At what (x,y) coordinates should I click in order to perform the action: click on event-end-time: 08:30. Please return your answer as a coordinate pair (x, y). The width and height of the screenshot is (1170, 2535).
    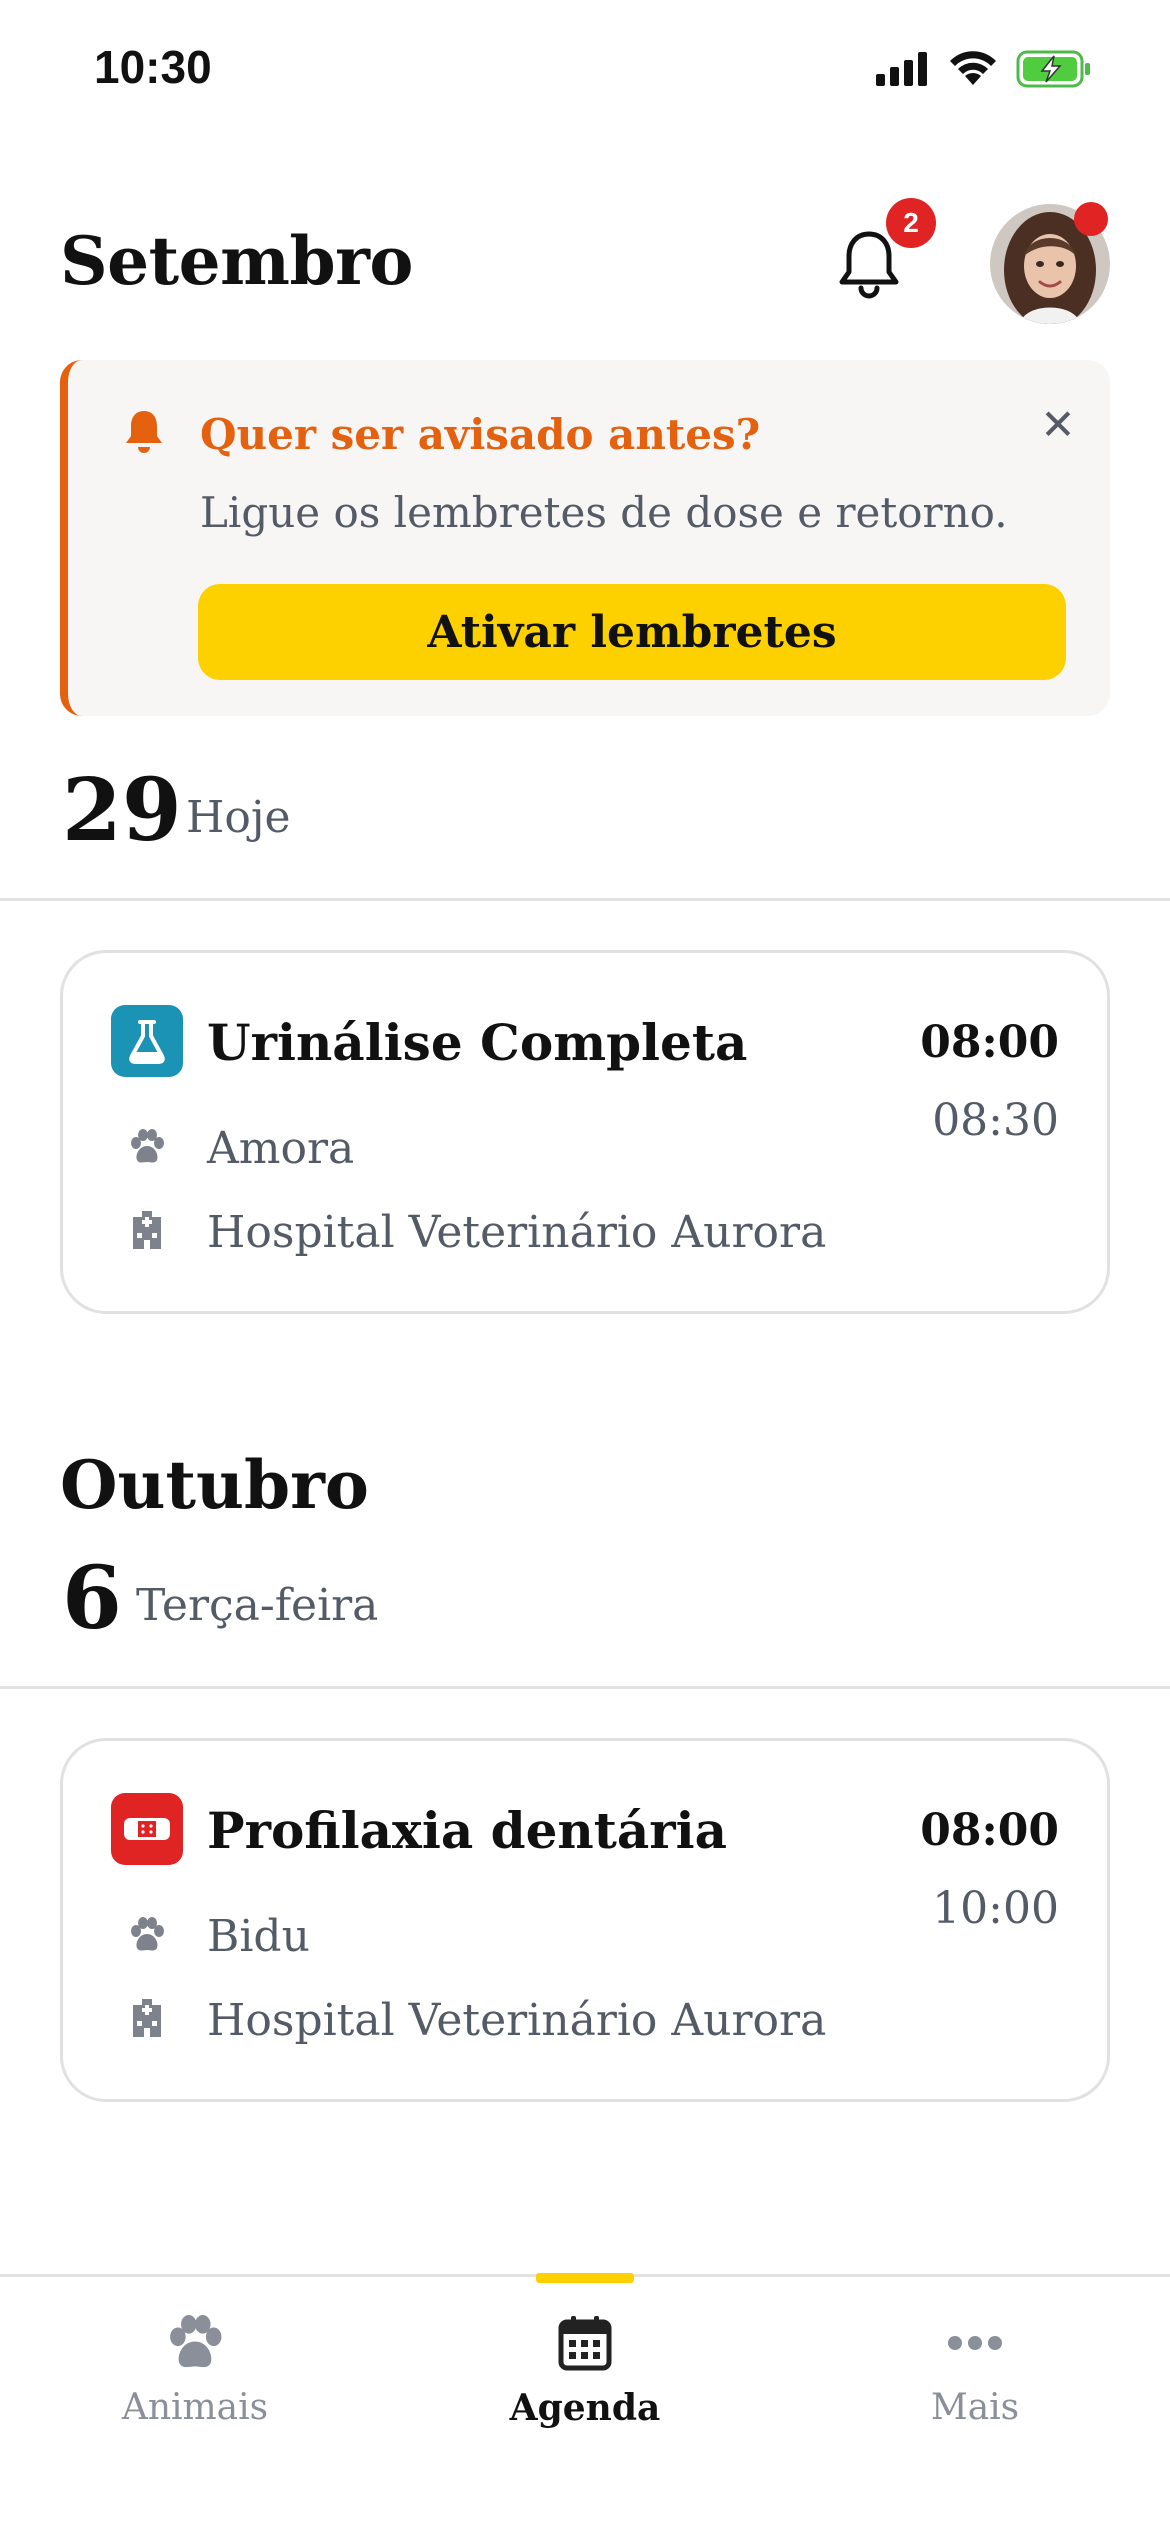
    Looking at the image, I should click on (995, 1120).